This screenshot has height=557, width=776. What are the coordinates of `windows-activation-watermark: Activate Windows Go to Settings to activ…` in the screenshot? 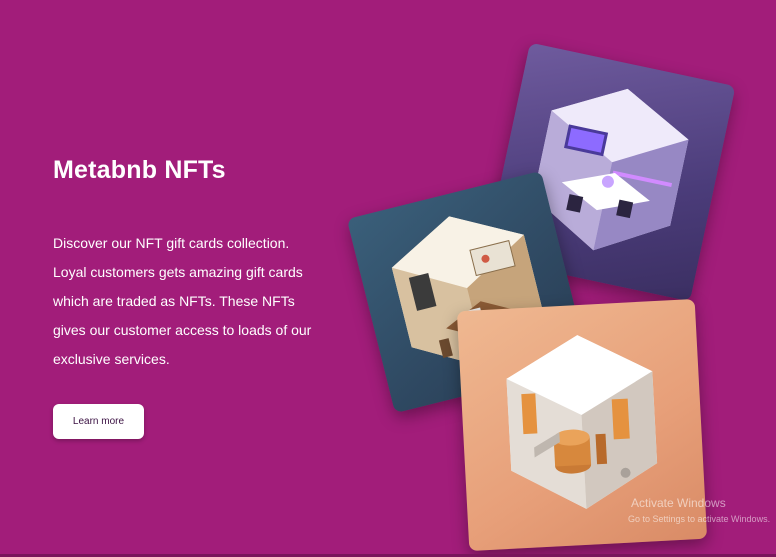 It's located at (699, 510).